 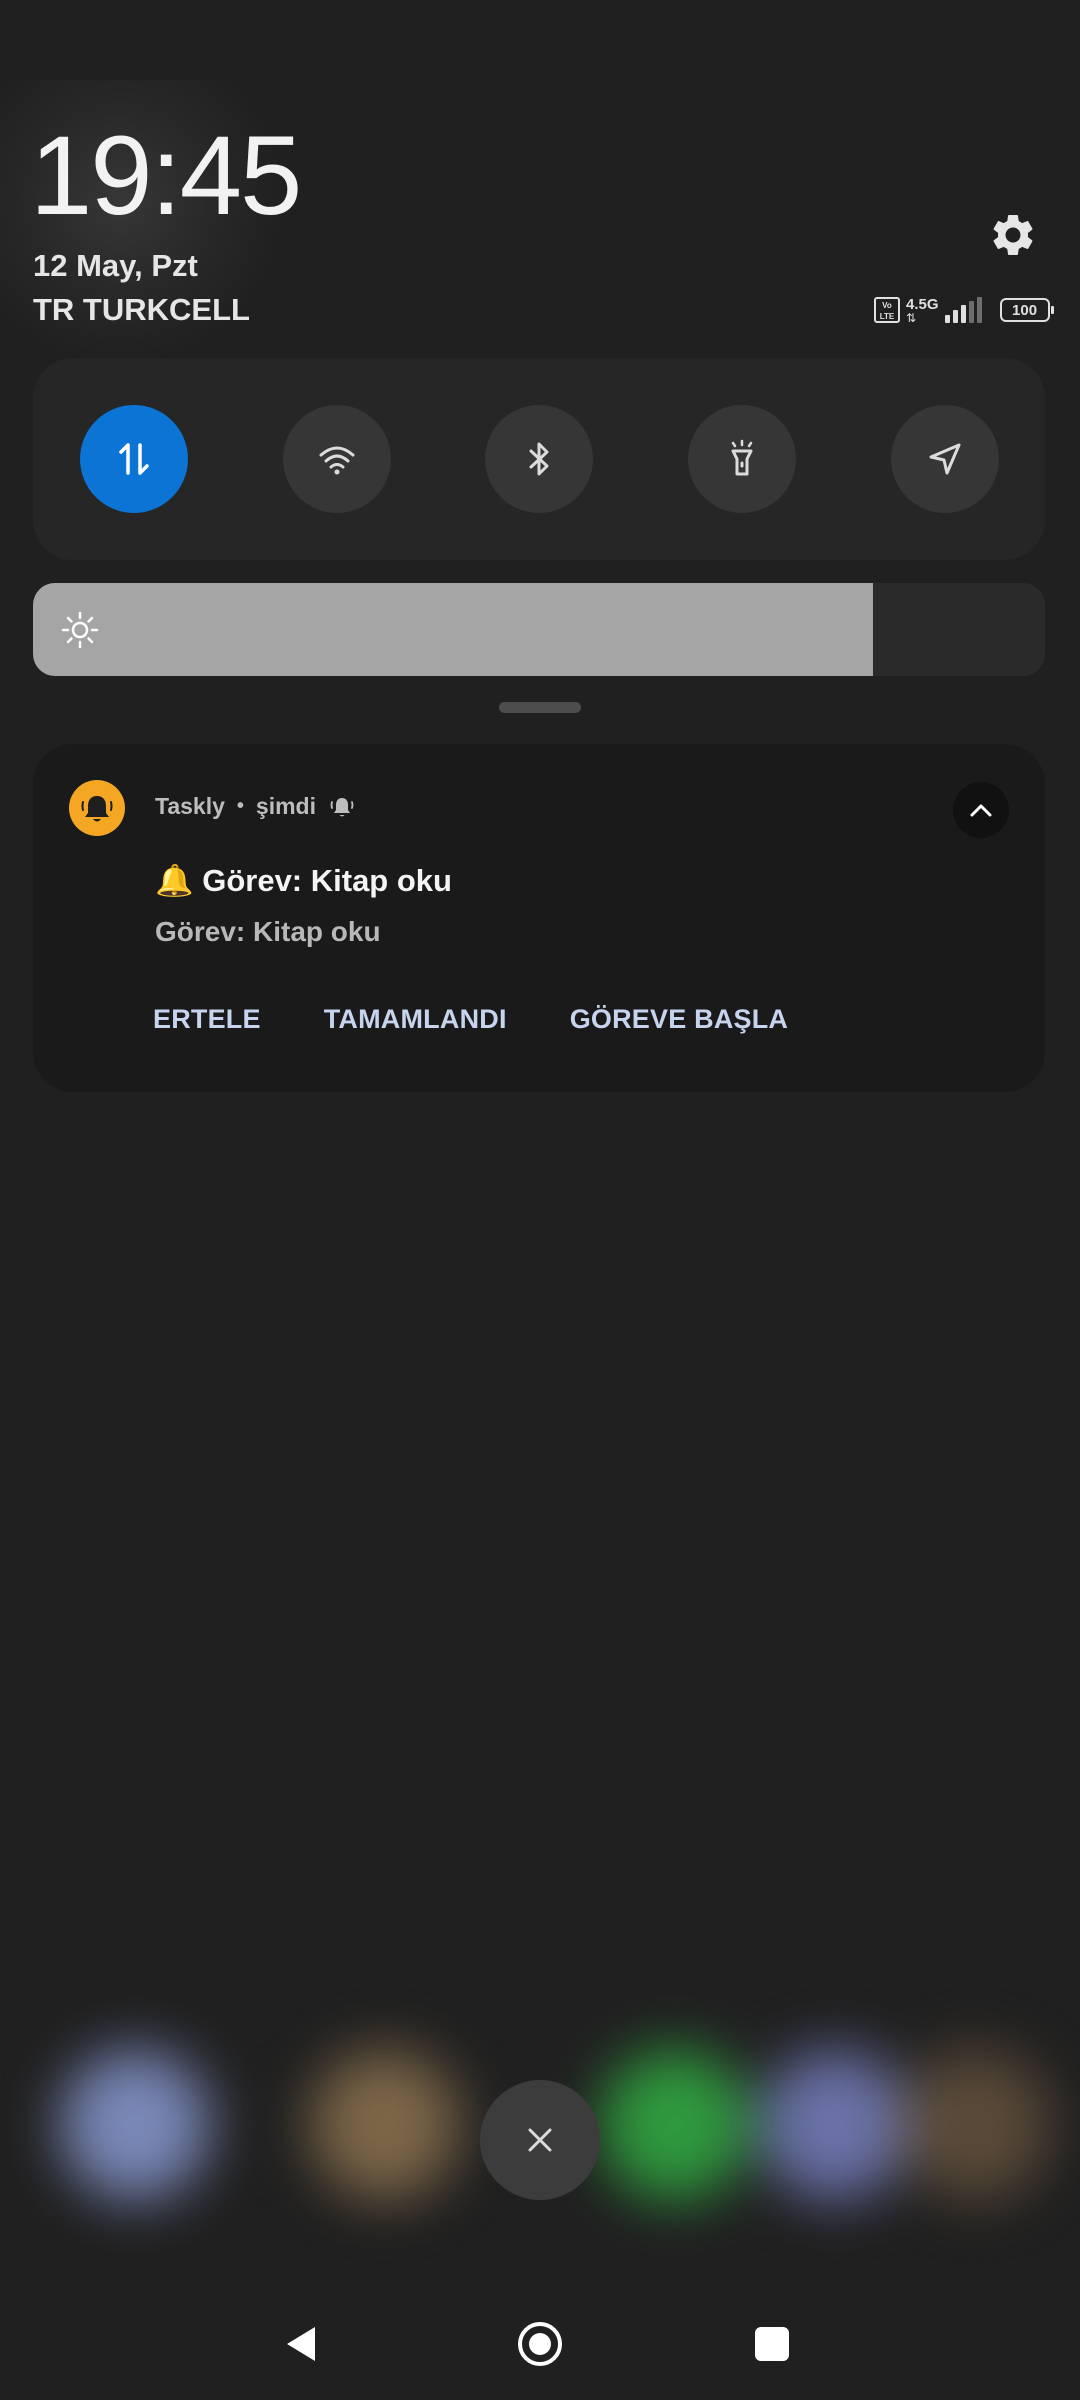 I want to click on network-type-label: 4.5G, so click(x=922, y=304).